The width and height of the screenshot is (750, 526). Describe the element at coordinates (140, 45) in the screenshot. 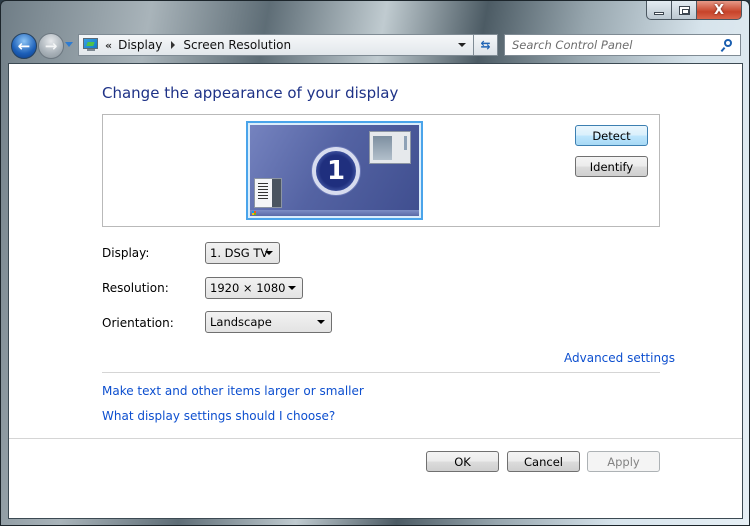

I see `breadcrumb-display: Display` at that location.